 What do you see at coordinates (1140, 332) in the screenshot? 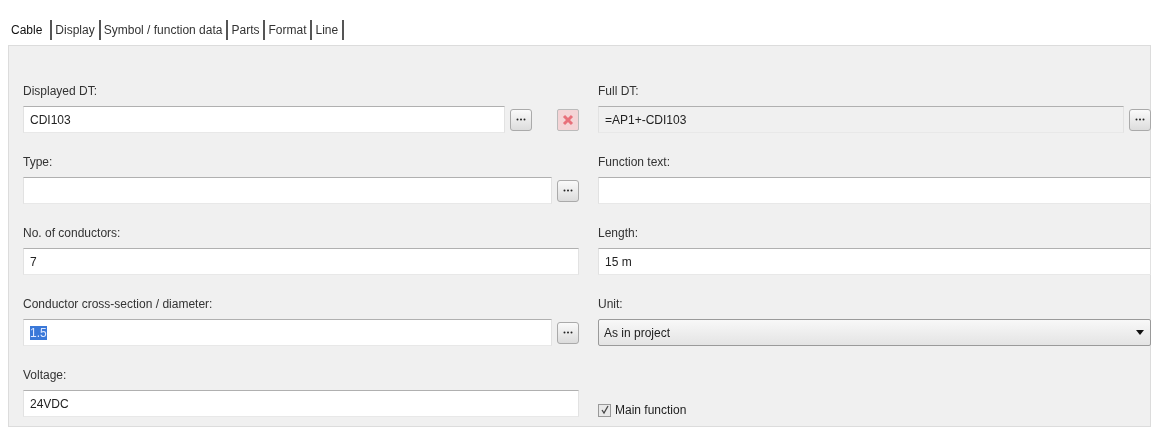
I see `caret-icon` at bounding box center [1140, 332].